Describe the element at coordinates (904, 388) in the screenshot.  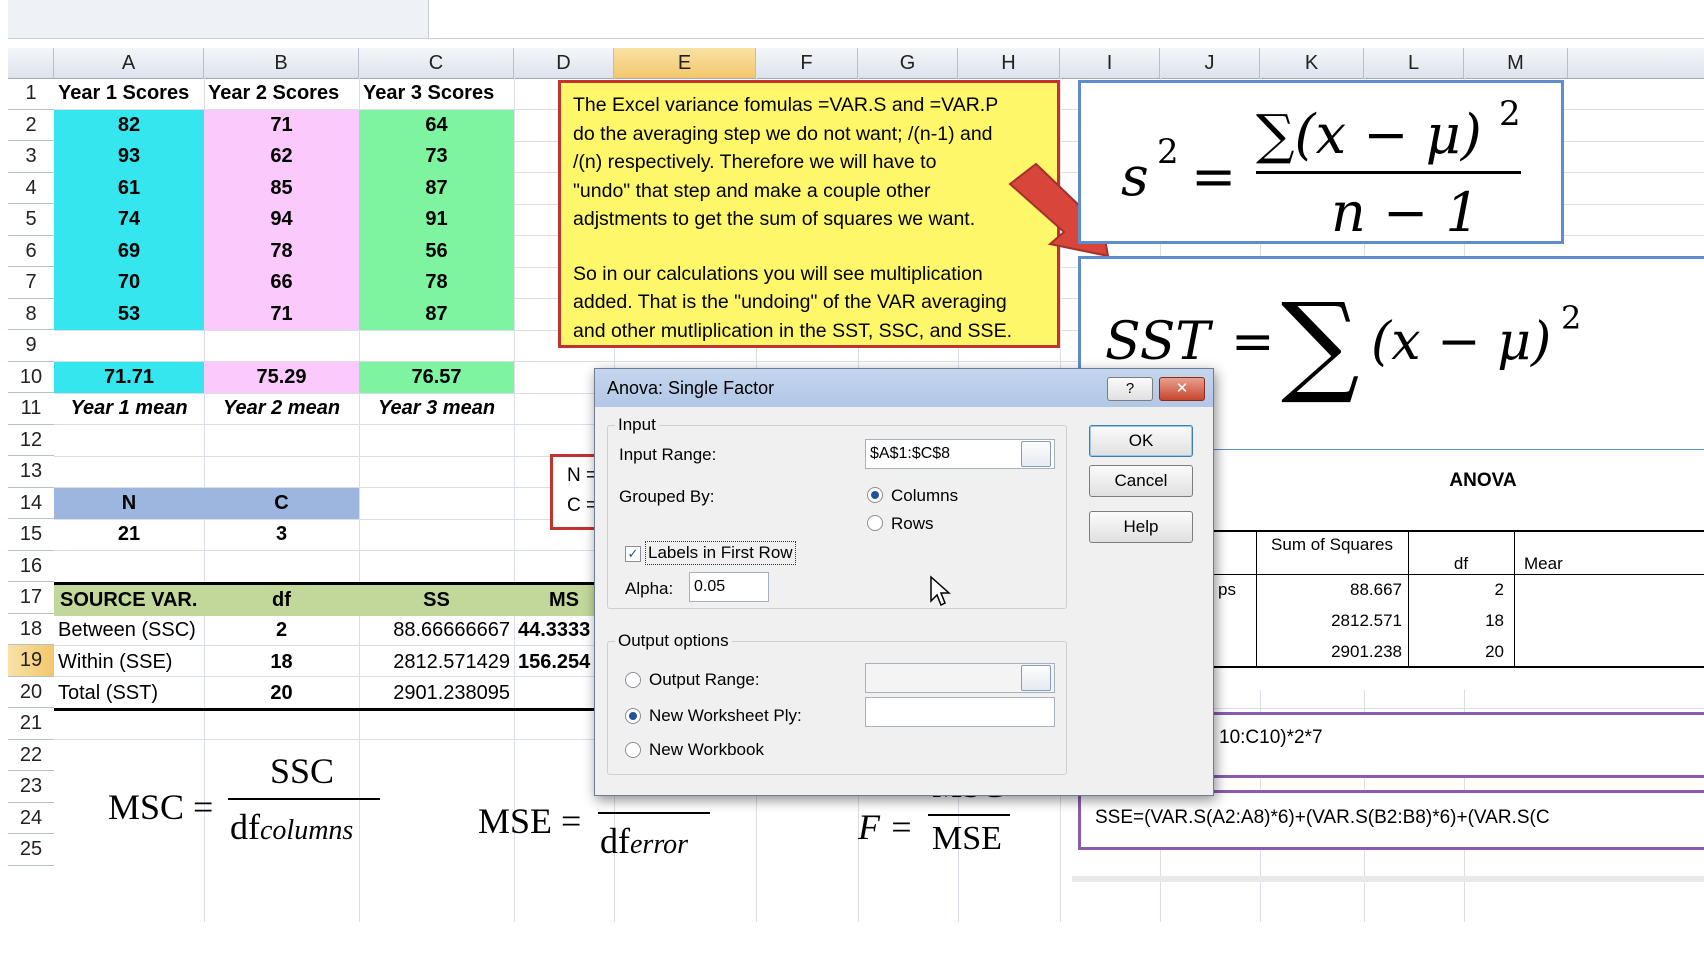
I see `dialog-titlebar: Anova: Single Factor ? ✕` at that location.